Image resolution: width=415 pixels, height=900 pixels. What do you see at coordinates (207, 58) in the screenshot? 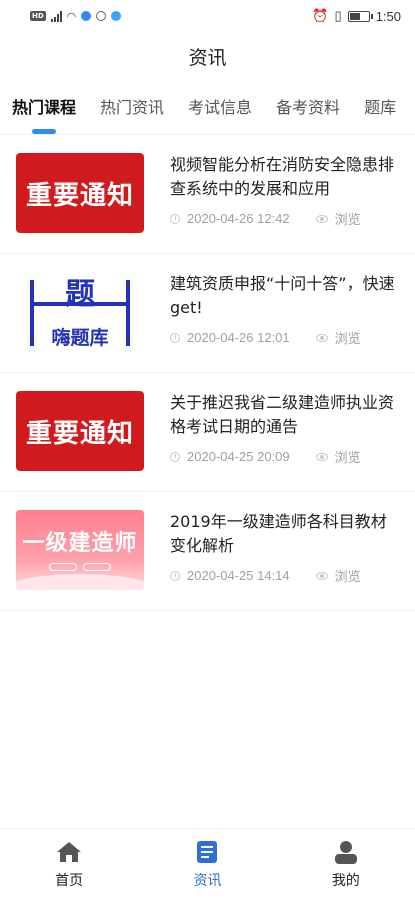
I see `page-title: 资讯` at bounding box center [207, 58].